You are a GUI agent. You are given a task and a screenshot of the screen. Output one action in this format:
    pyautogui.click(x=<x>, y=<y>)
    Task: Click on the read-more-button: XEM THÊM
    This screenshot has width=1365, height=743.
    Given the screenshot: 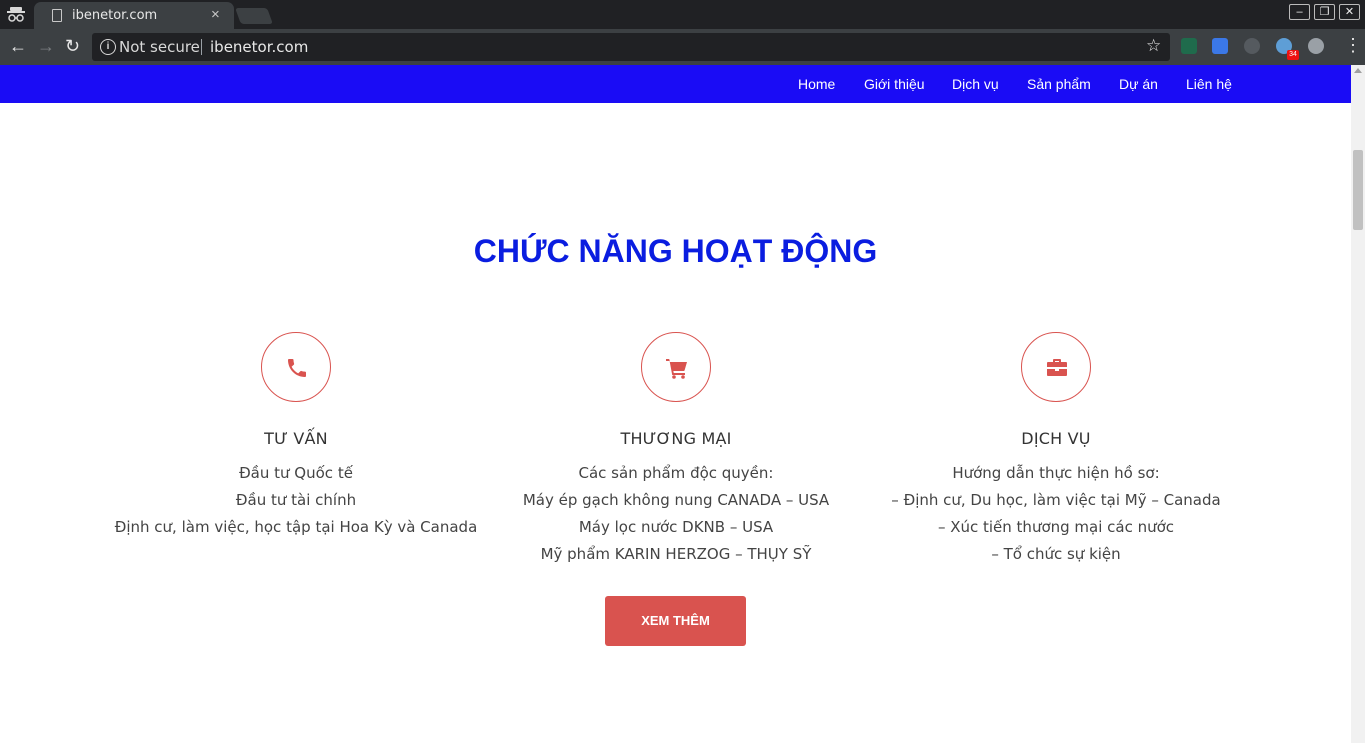 What is the action you would take?
    pyautogui.click(x=675, y=621)
    